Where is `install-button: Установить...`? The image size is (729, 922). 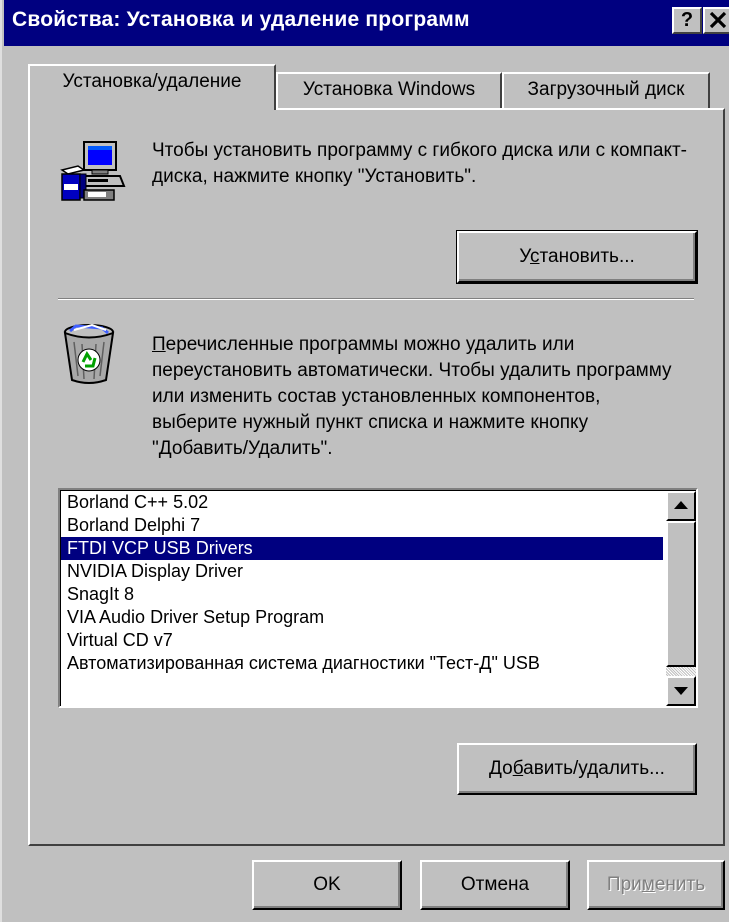 install-button: Установить... is located at coordinates (577, 257).